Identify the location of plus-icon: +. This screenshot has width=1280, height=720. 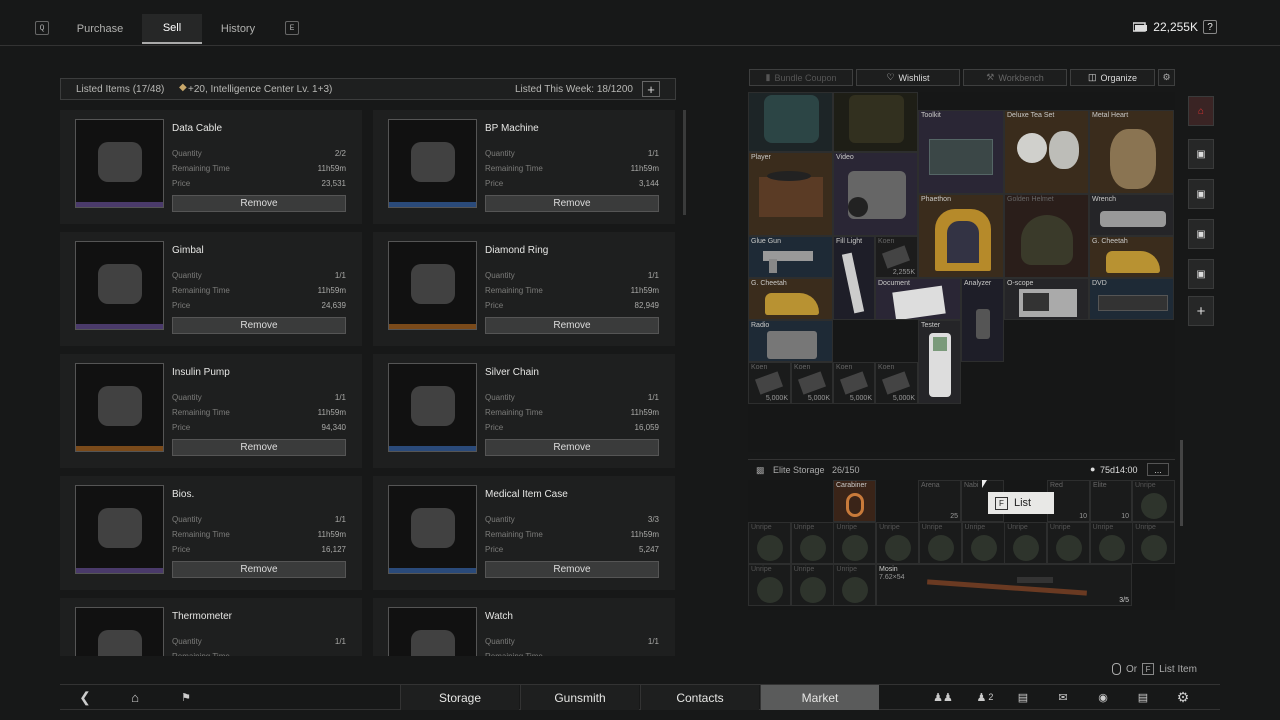
(1201, 311).